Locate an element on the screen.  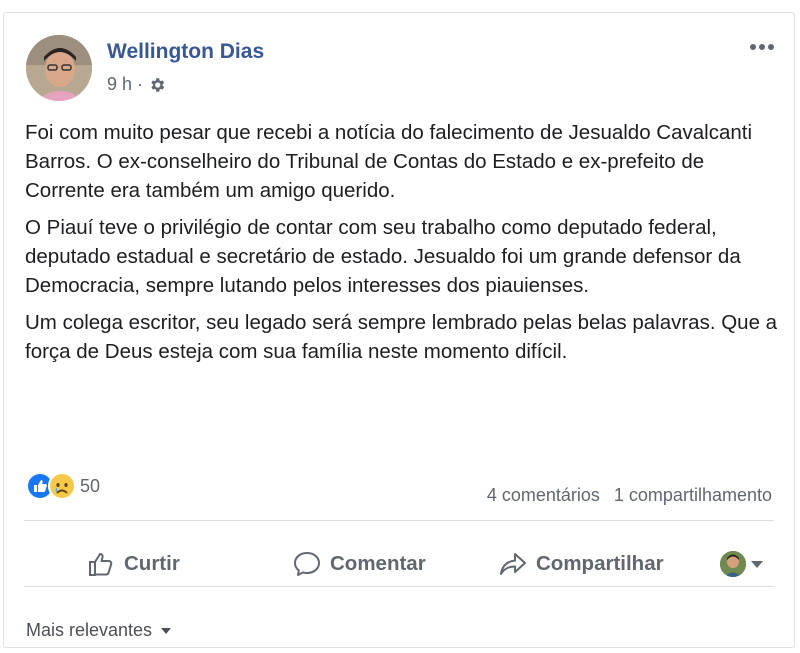
reactions-summary: 50 is located at coordinates (63, 486).